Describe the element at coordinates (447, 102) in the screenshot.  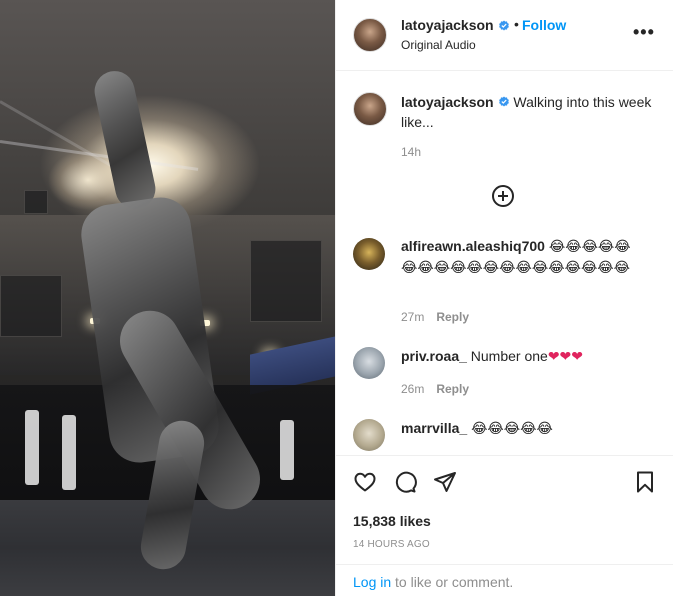
I see `caption-username: latoyajackson` at that location.